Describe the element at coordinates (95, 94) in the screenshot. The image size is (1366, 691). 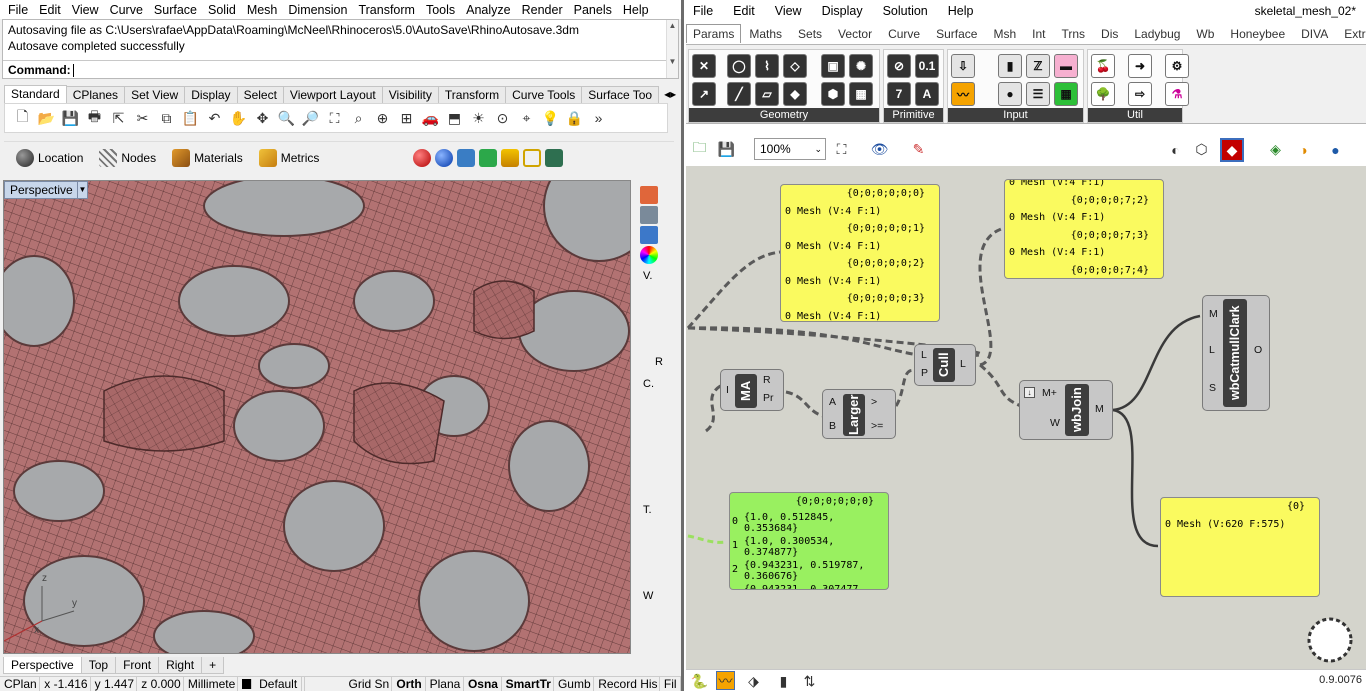
I see `tab-cplanes: CPlanes` at that location.